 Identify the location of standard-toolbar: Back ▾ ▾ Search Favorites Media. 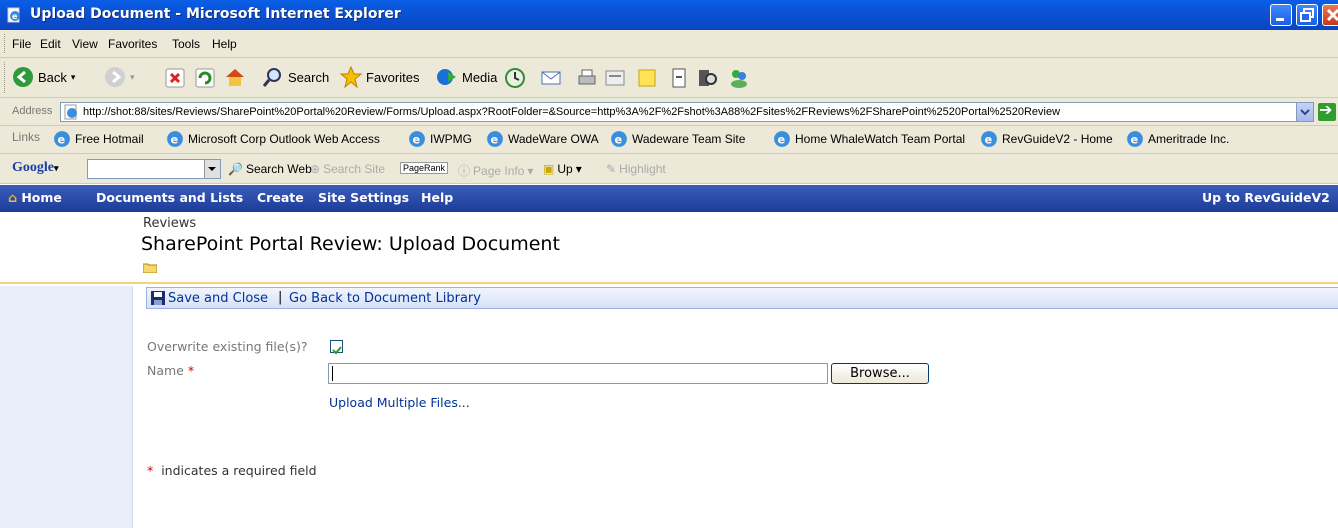
(669, 78).